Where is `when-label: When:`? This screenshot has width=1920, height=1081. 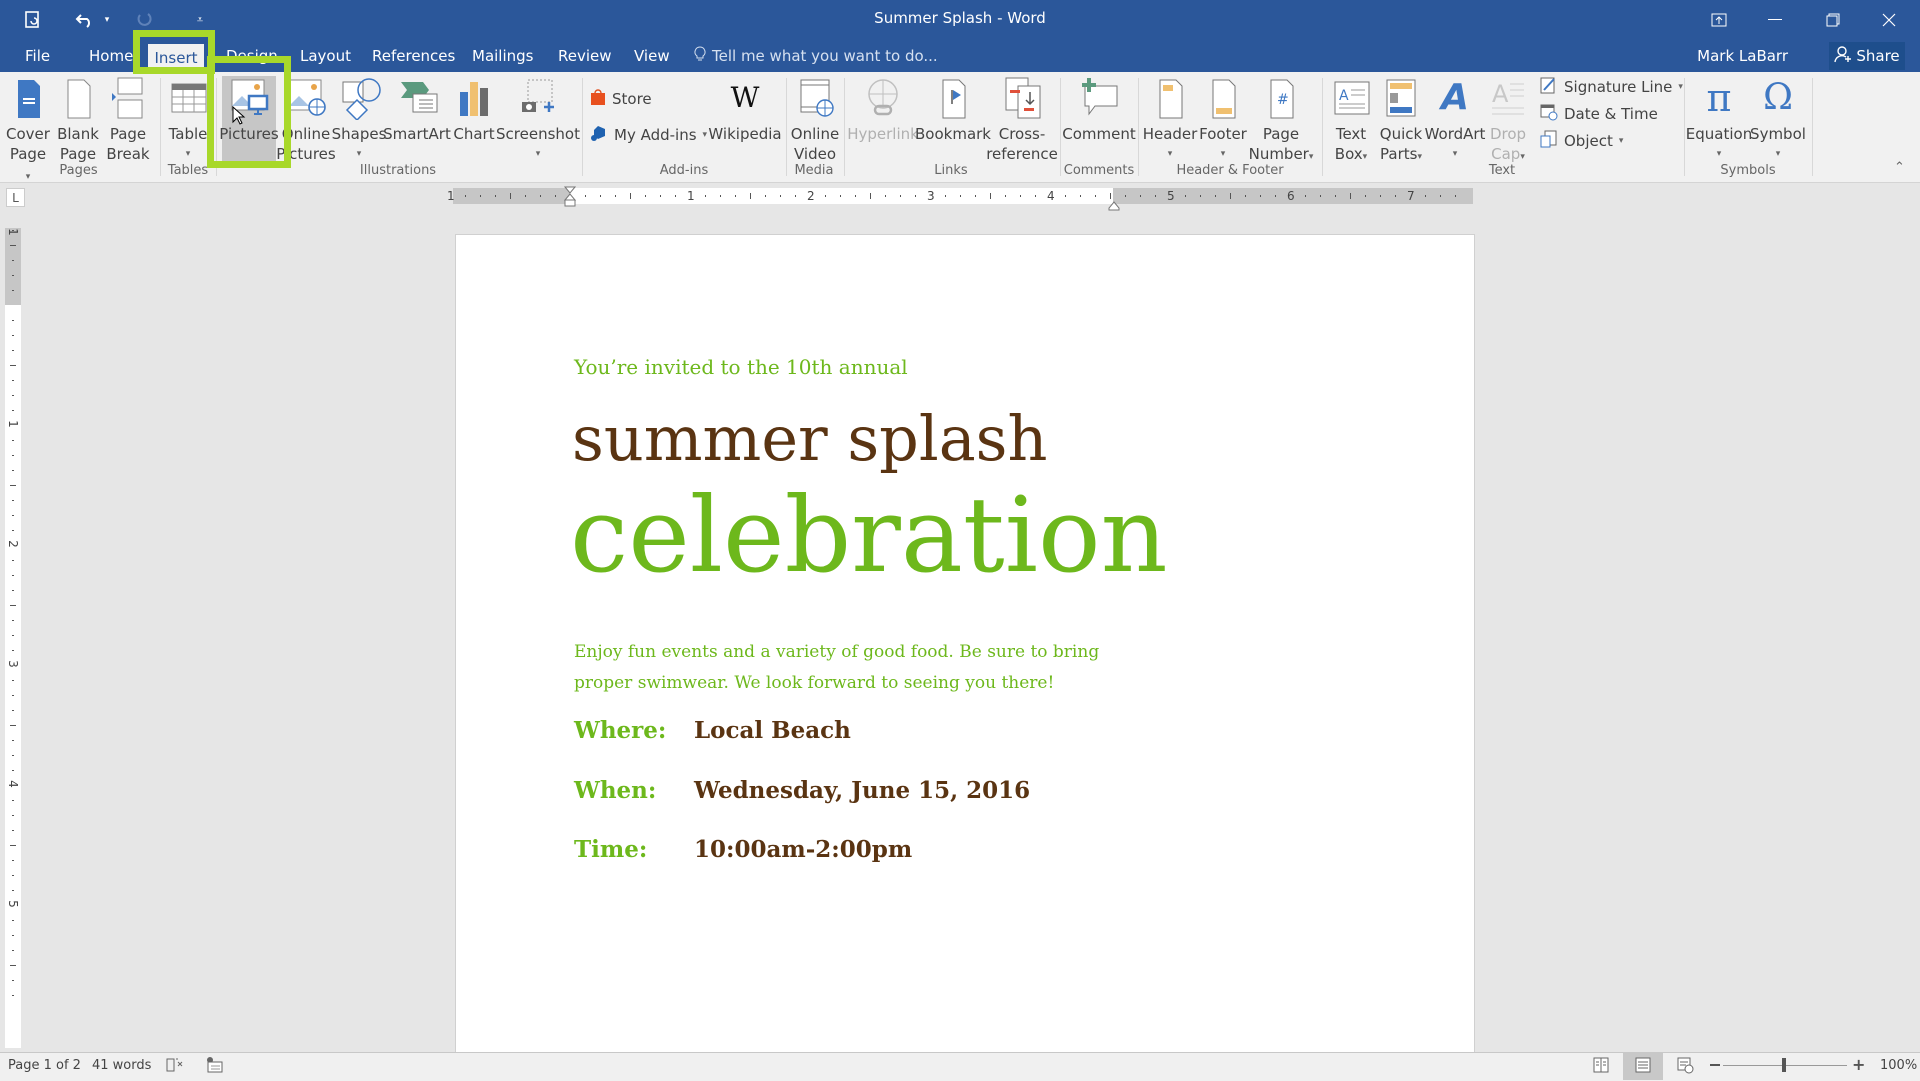 when-label: When: is located at coordinates (615, 790).